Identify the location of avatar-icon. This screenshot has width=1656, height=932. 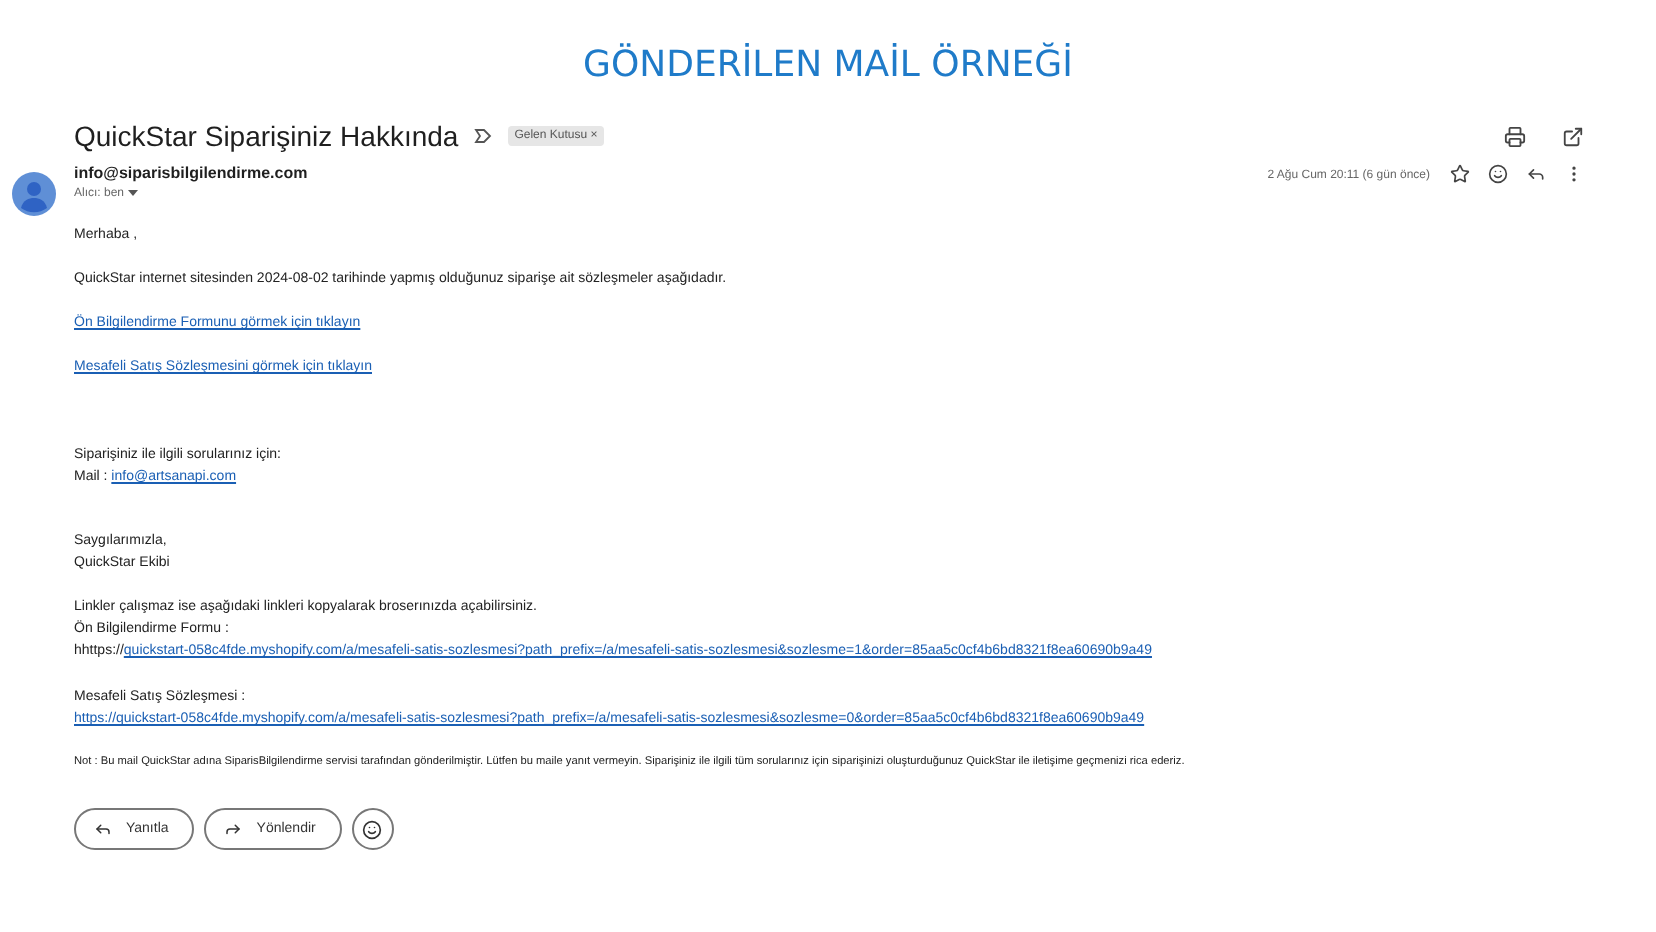
(34, 194).